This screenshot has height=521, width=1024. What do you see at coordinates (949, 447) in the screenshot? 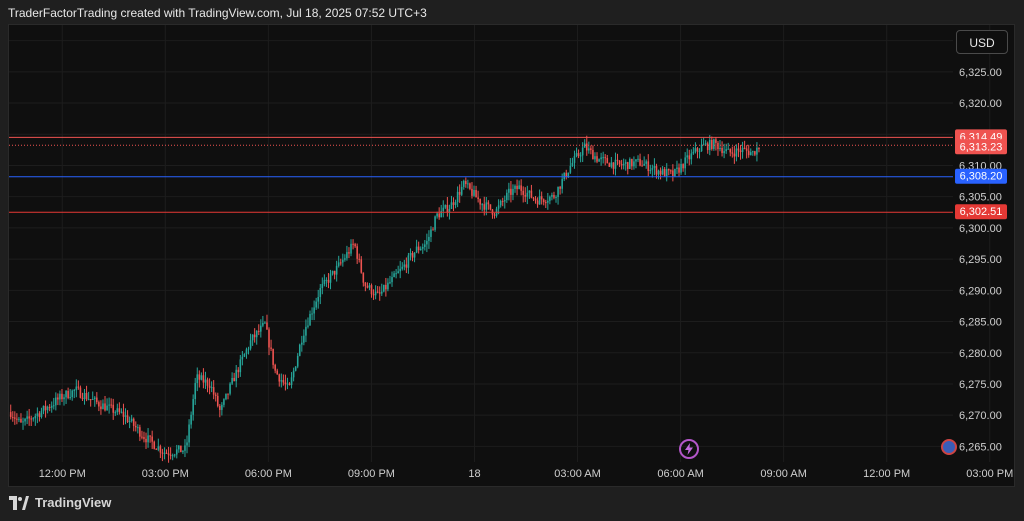
I see `us-flag-icon` at bounding box center [949, 447].